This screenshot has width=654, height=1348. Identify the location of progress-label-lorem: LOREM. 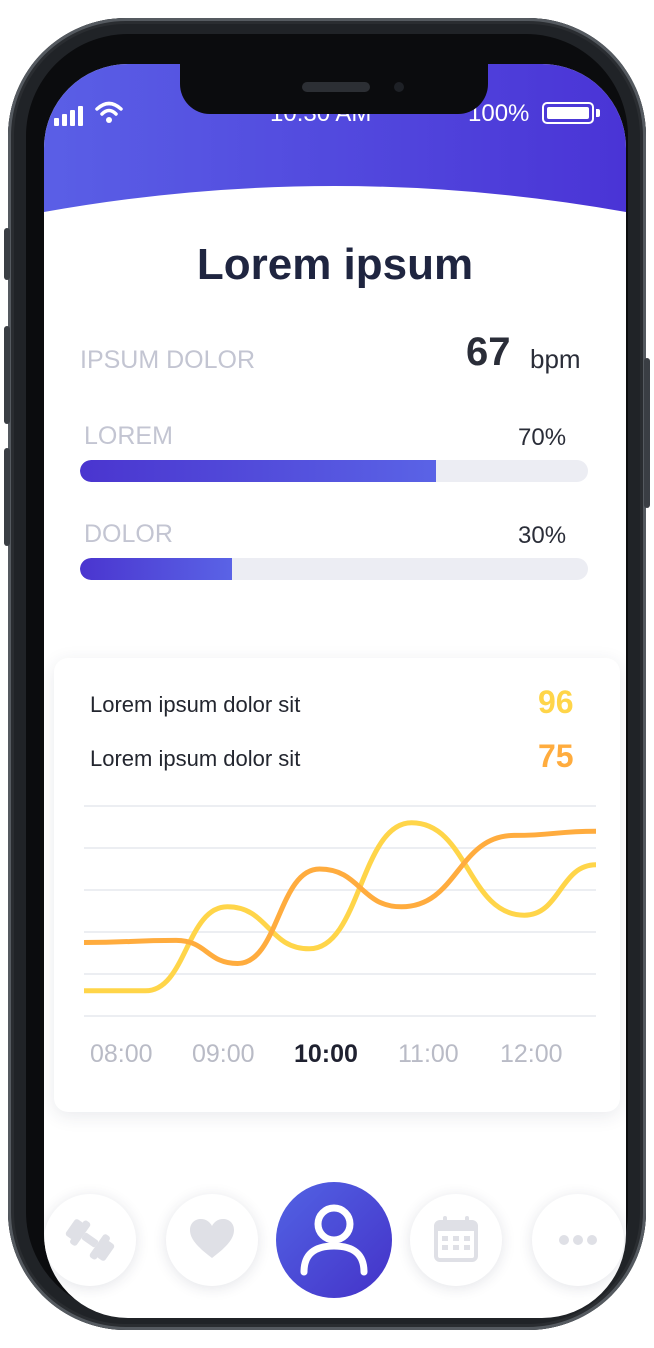
(128, 436).